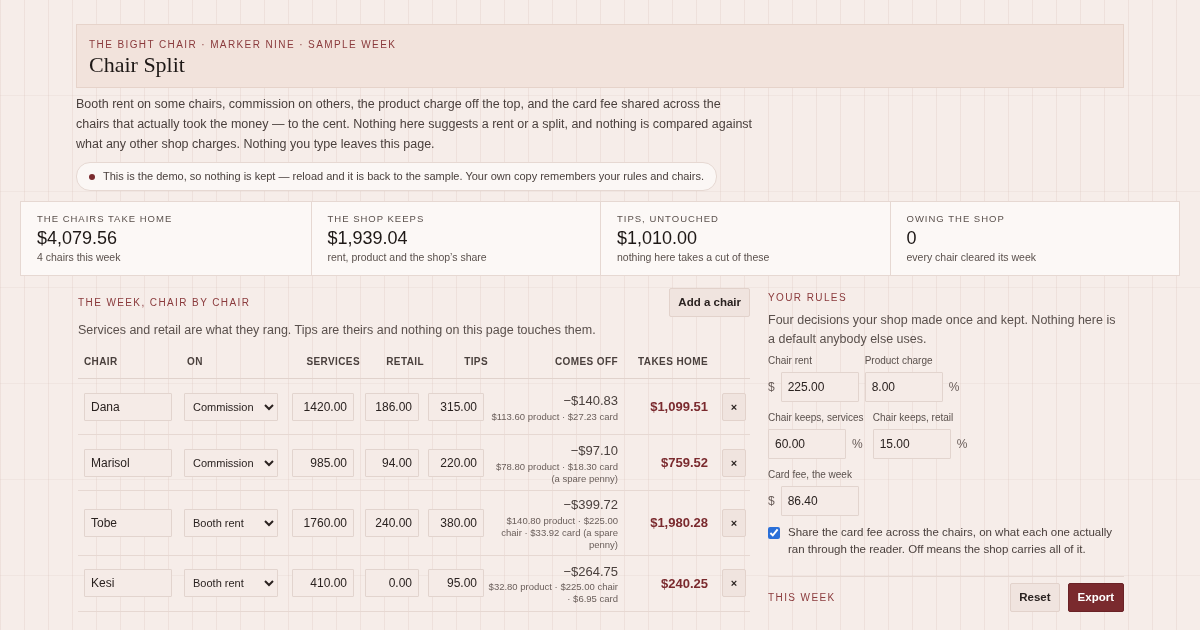 The width and height of the screenshot is (1200, 630). Describe the element at coordinates (911, 444) in the screenshot. I see `number-field: 15.00` at that location.